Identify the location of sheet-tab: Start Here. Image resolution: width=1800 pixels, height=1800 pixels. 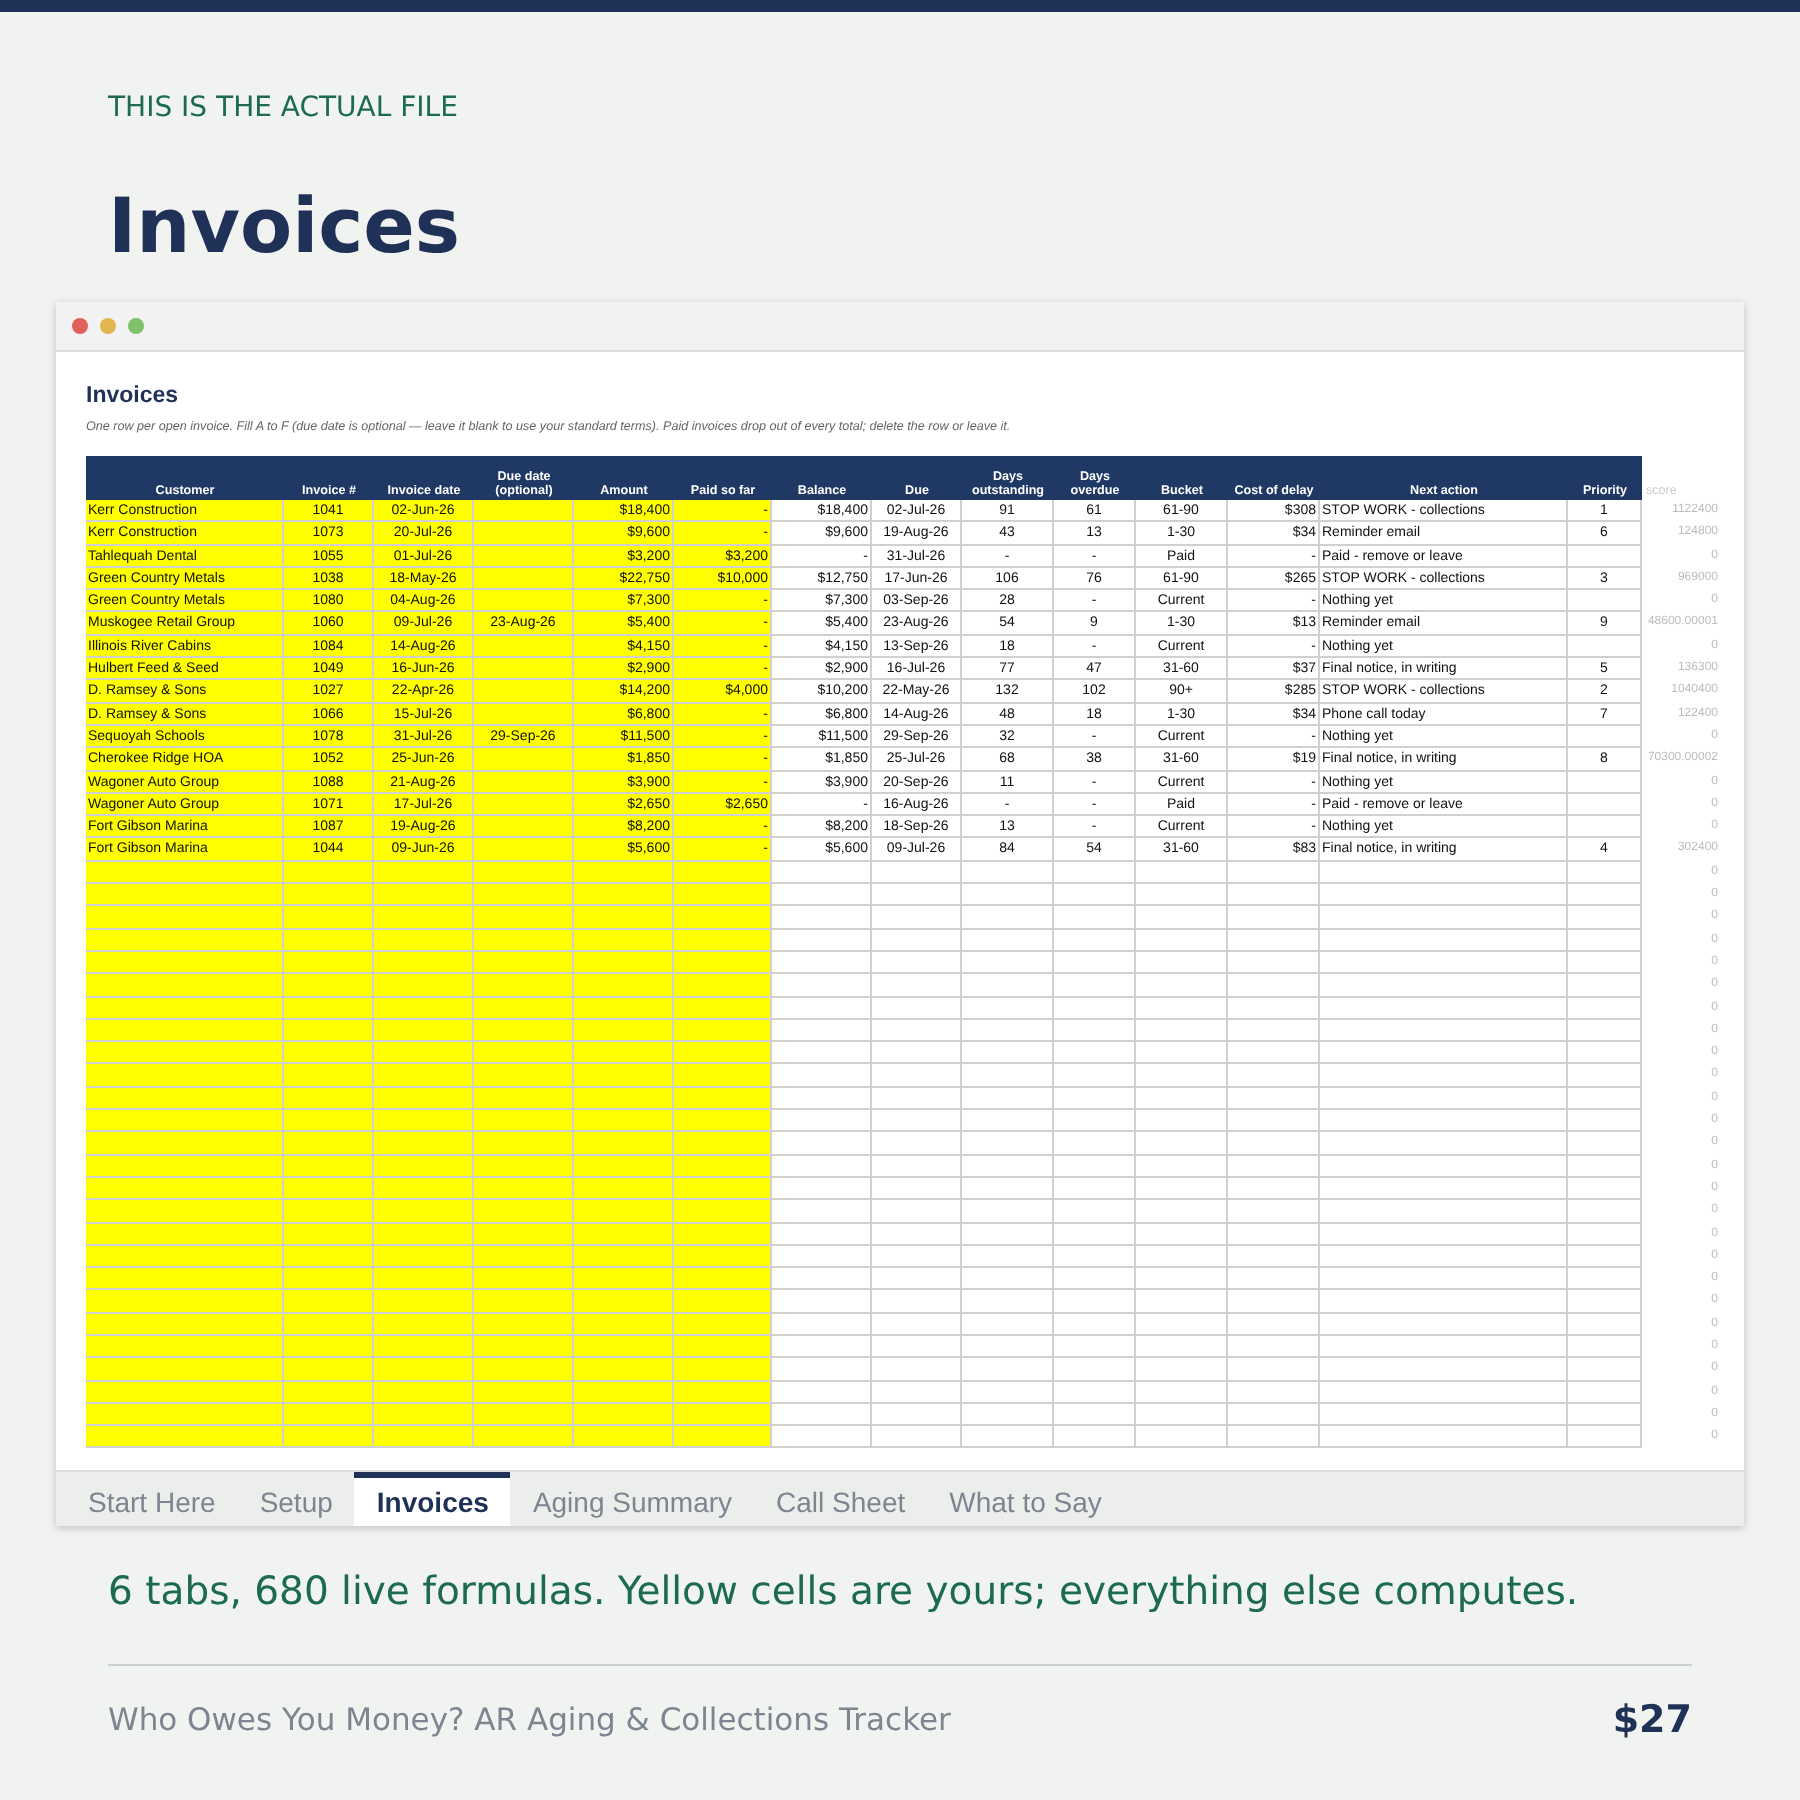
(152, 1499).